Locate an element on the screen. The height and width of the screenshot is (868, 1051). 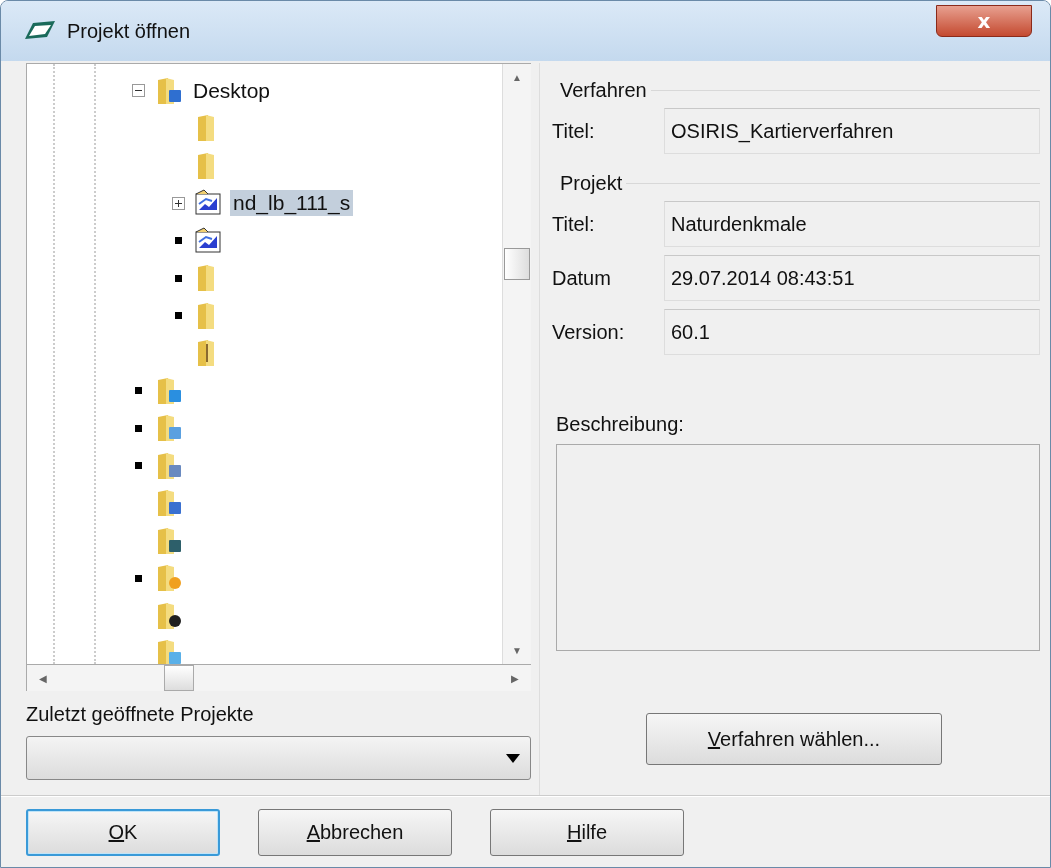
field-label: Datum is located at coordinates (581, 278).